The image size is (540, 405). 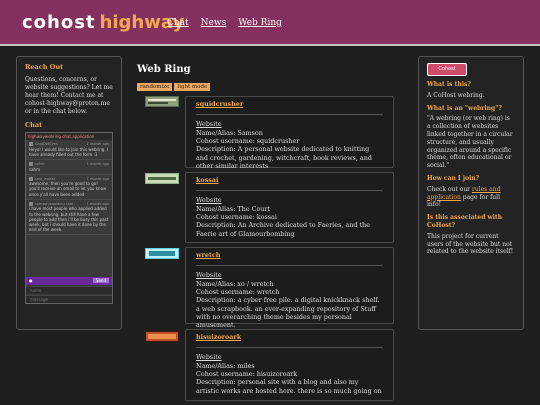 What do you see at coordinates (45, 178) in the screenshot?
I see `chat-username: soul_walker` at bounding box center [45, 178].